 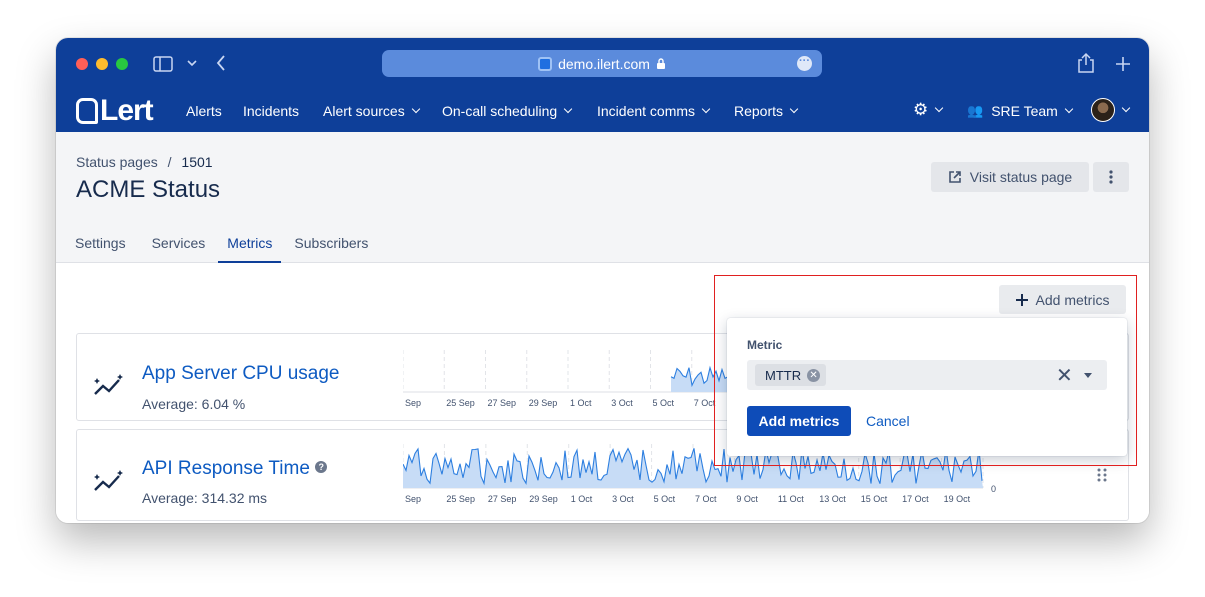 What do you see at coordinates (87, 111) in the screenshot?
I see `logo-mark-icon` at bounding box center [87, 111].